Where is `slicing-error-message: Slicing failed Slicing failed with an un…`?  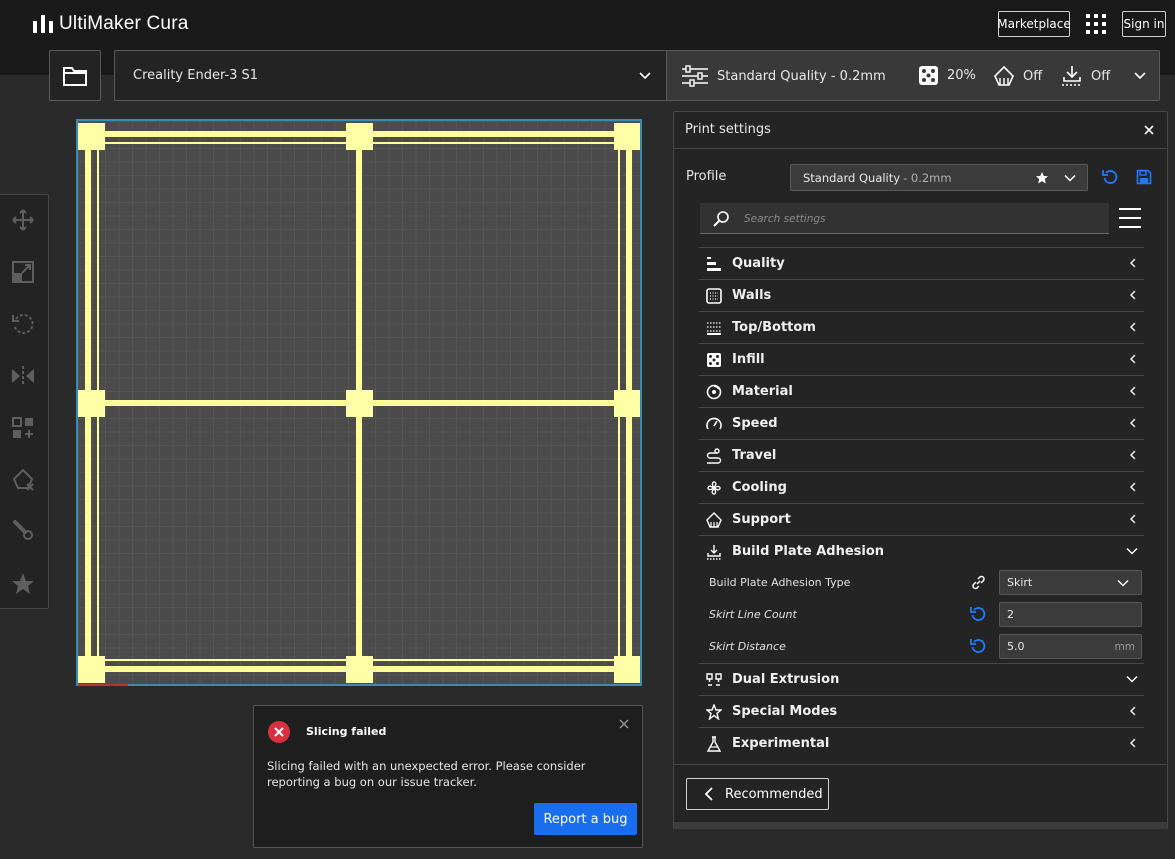 slicing-error-message: Slicing failed Slicing failed with an un… is located at coordinates (448, 776).